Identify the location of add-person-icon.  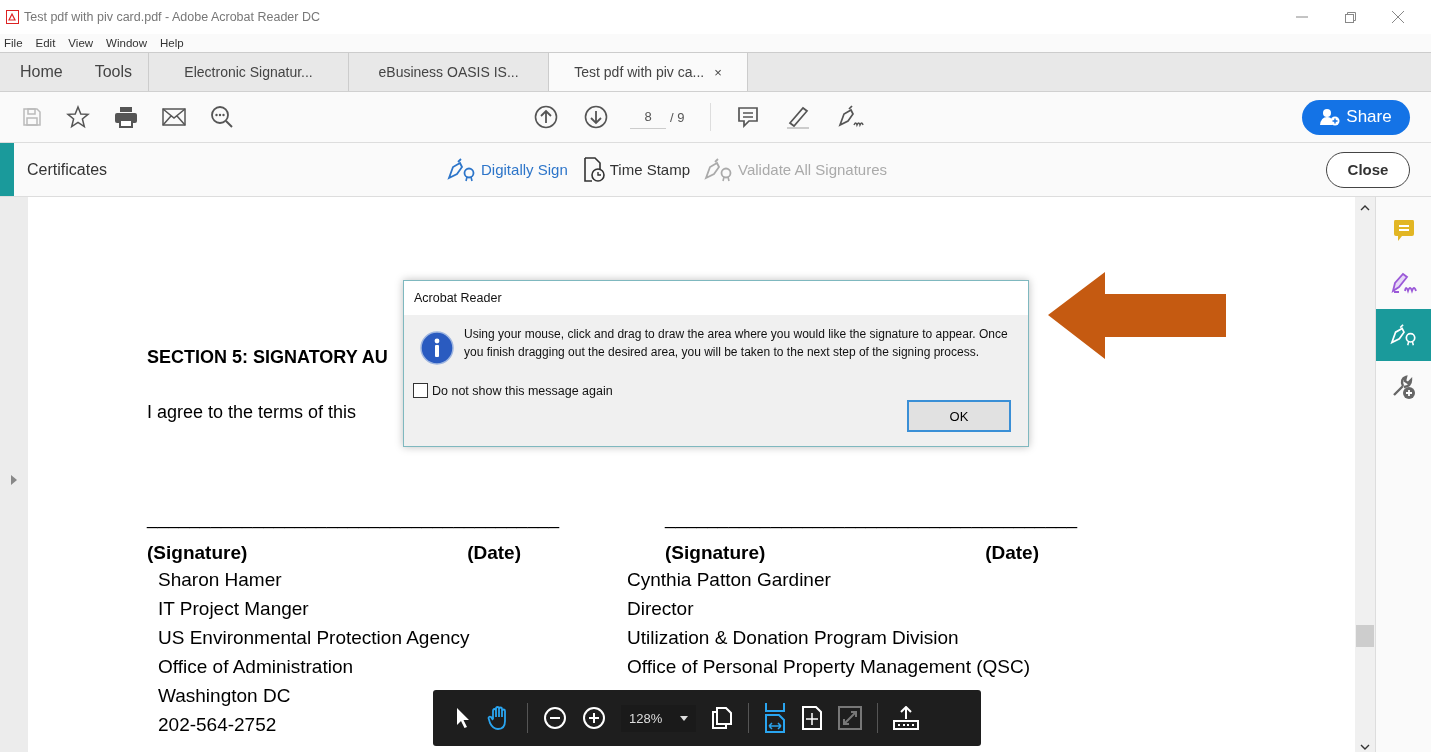
(1330, 117).